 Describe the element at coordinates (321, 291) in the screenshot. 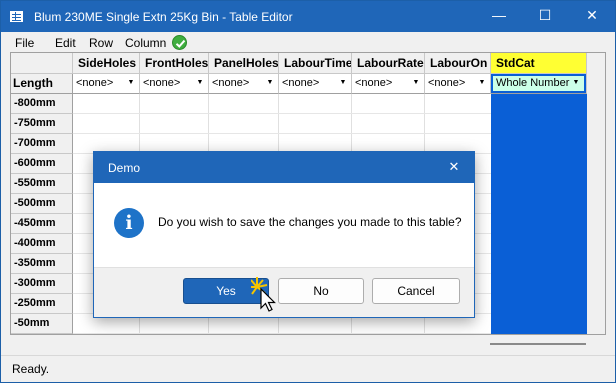

I see `no-button: No` at that location.